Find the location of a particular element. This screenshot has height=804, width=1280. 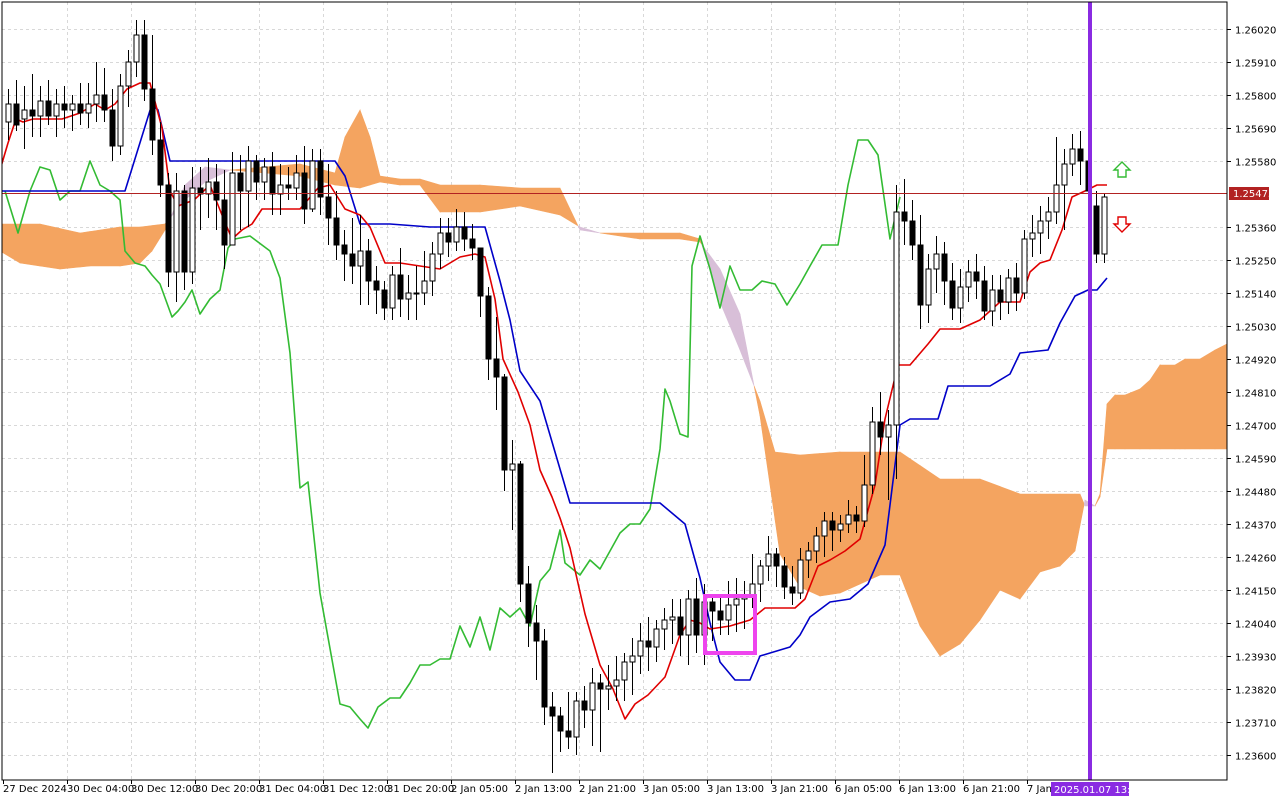

y-tick-label: 1.25030 is located at coordinates (1255, 328).